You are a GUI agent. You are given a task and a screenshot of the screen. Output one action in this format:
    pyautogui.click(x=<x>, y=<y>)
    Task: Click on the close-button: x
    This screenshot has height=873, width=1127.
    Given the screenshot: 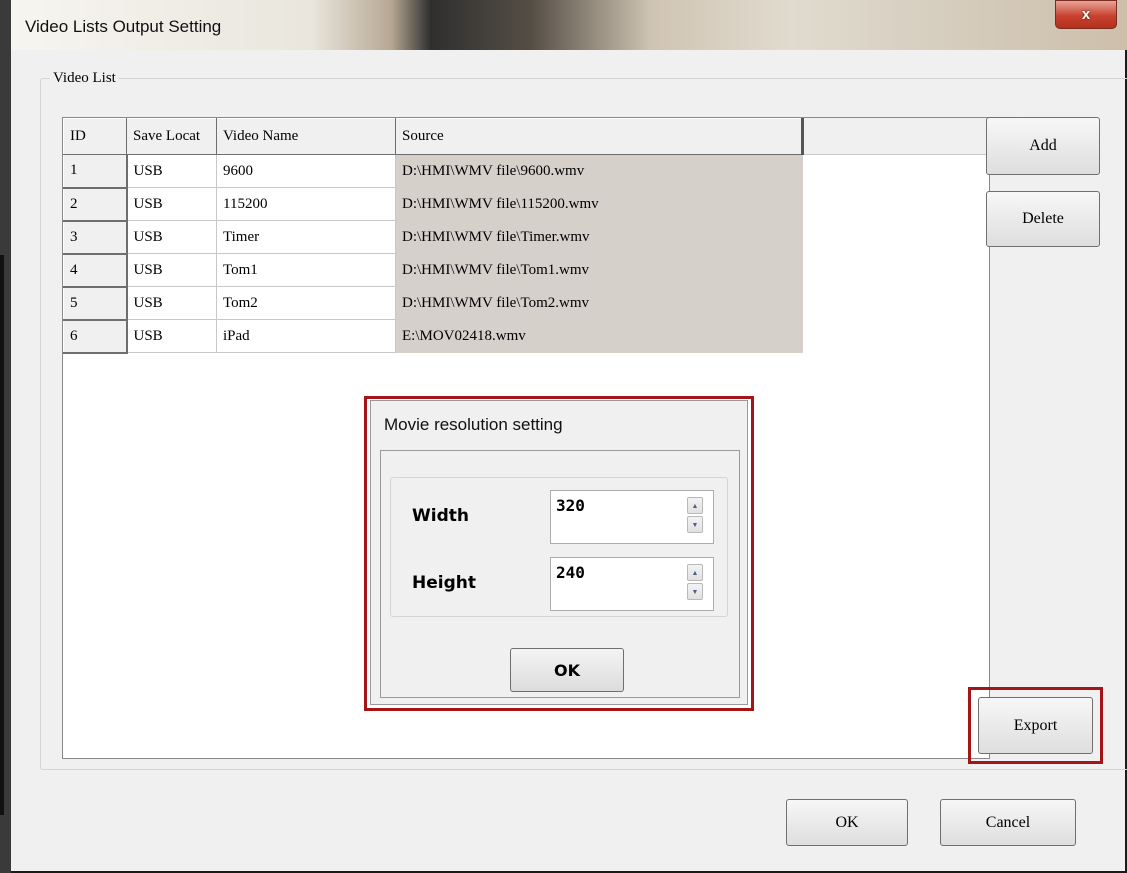 What is the action you would take?
    pyautogui.click(x=1086, y=14)
    